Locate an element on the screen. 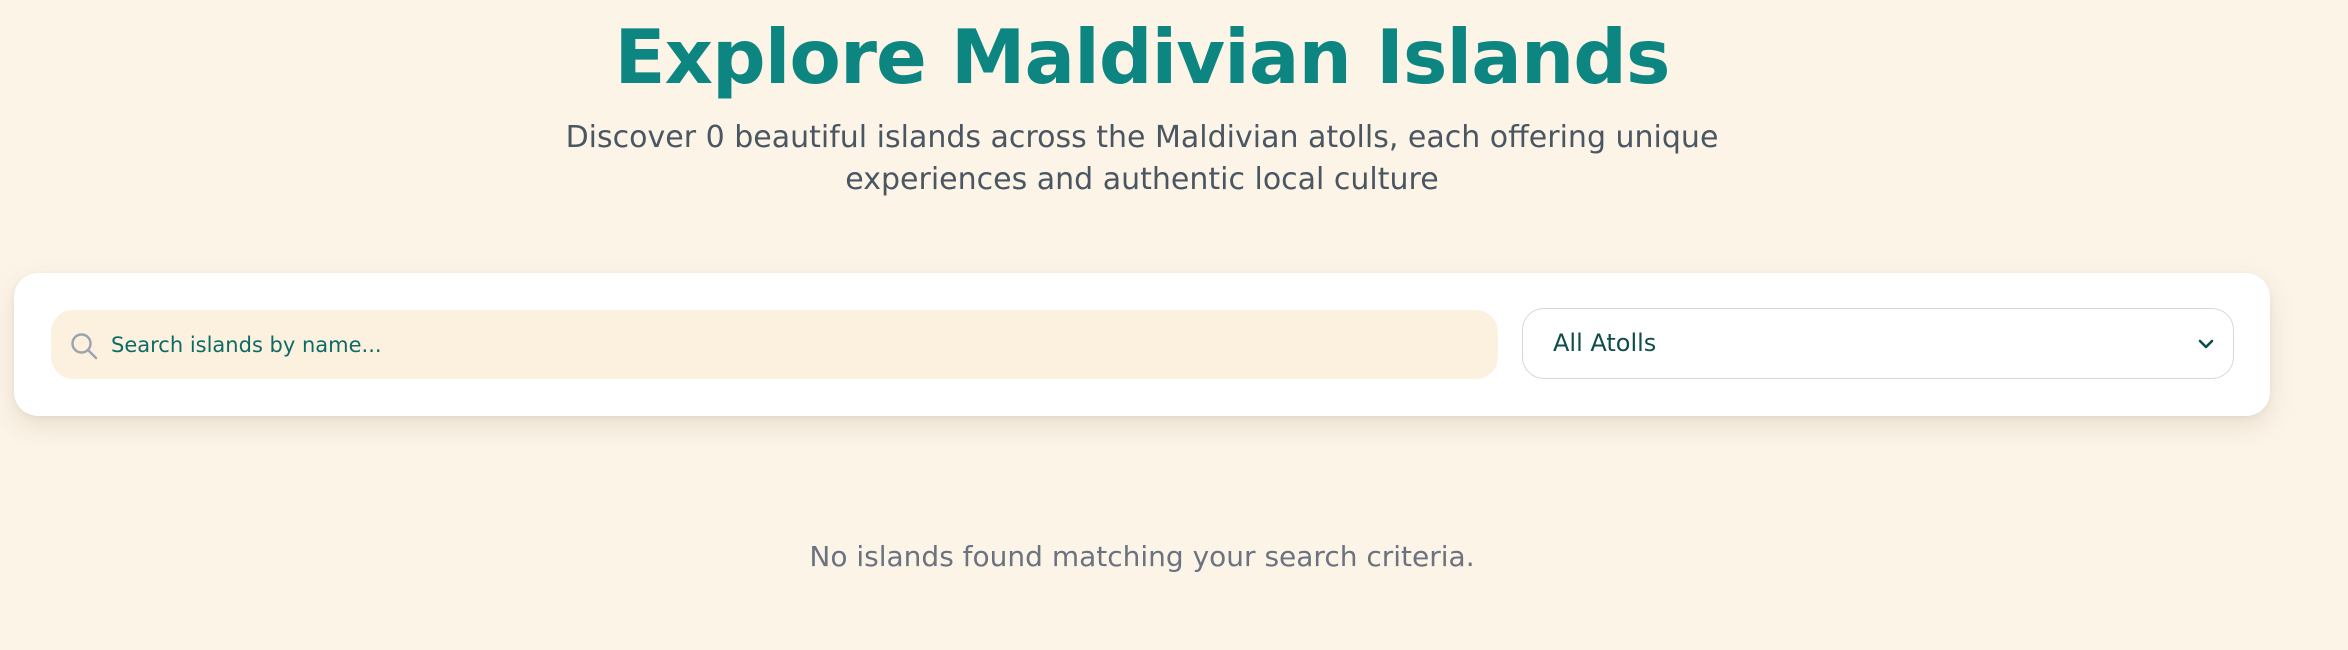  atoll-select: All Atolls is located at coordinates (1878, 343).